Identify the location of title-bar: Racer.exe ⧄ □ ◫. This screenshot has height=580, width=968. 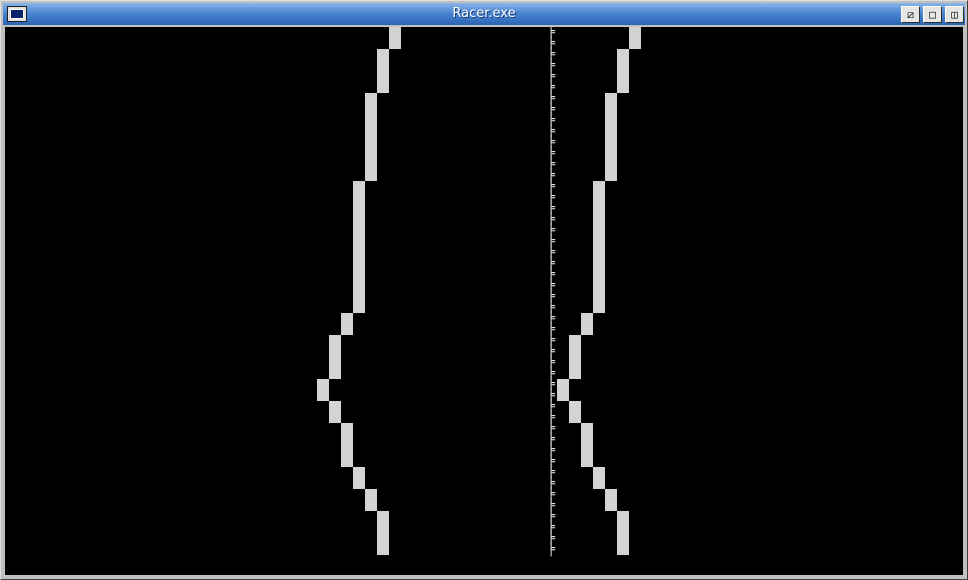
(484, 14).